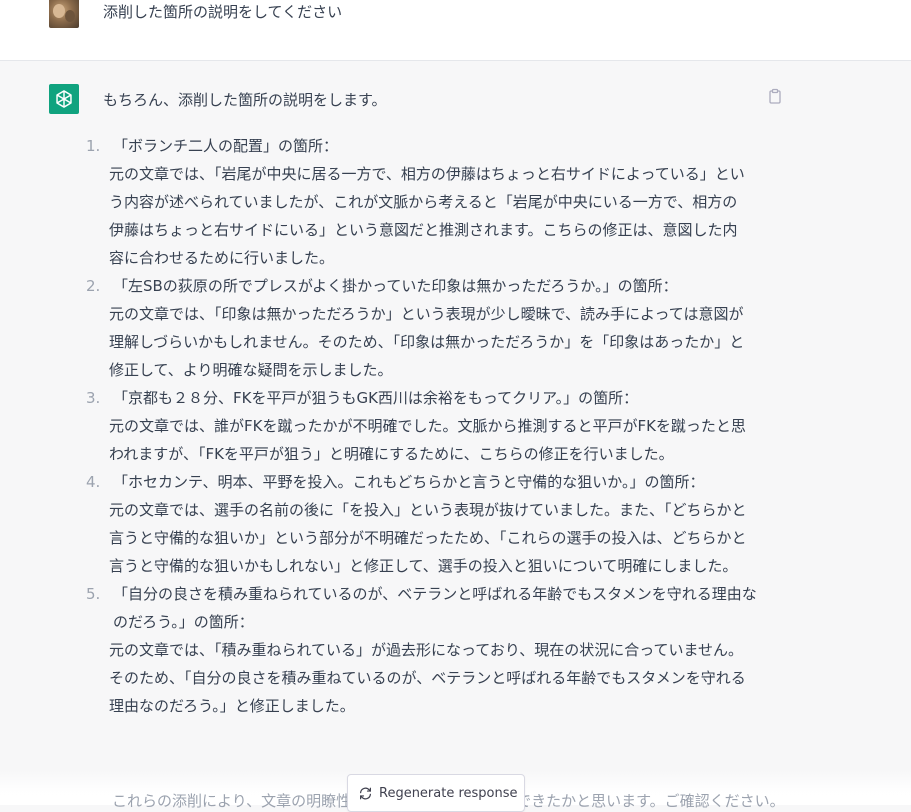 This screenshot has width=911, height=812. Describe the element at coordinates (64, 14) in the screenshot. I see `user-avatar` at that location.